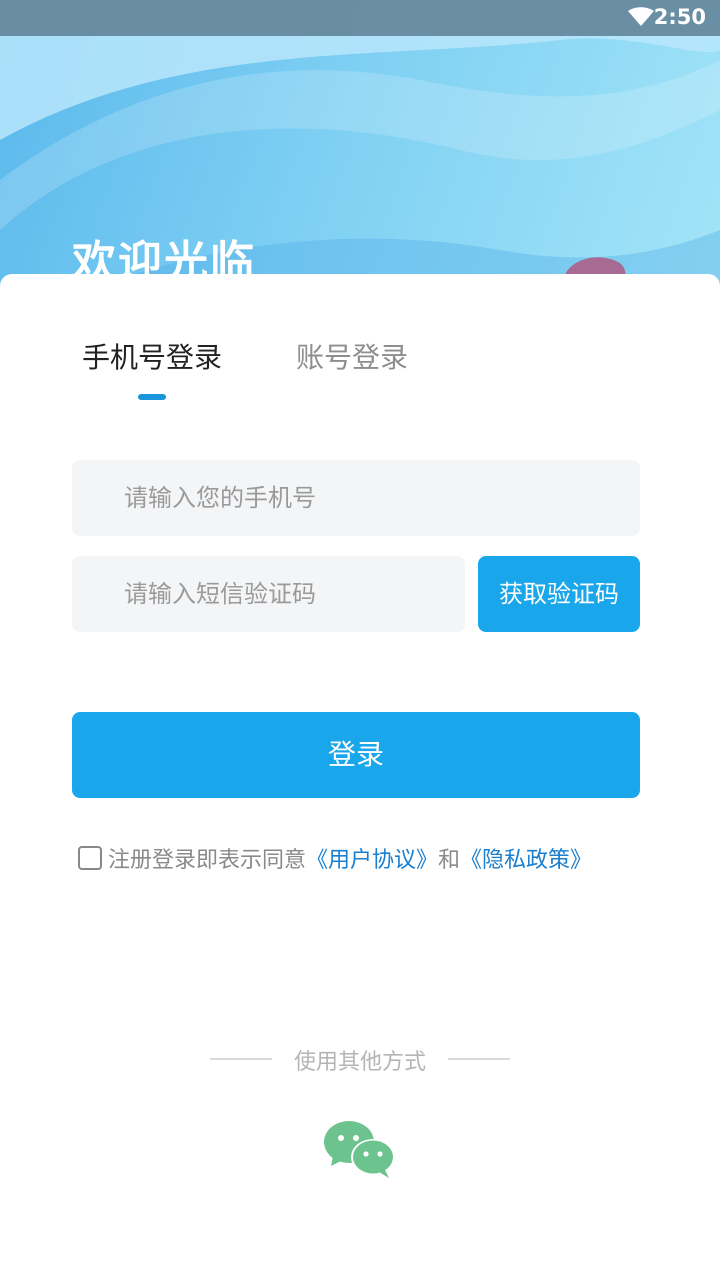 The height and width of the screenshot is (1280, 720). I want to click on sms-code-field, so click(268, 594).